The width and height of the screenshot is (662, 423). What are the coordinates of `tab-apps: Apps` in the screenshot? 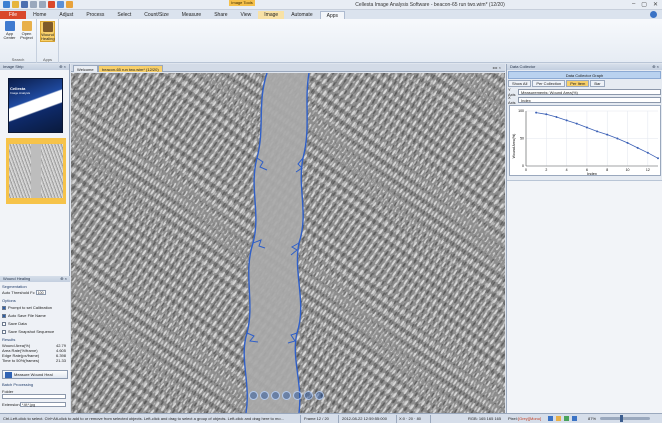 It's located at (332, 15).